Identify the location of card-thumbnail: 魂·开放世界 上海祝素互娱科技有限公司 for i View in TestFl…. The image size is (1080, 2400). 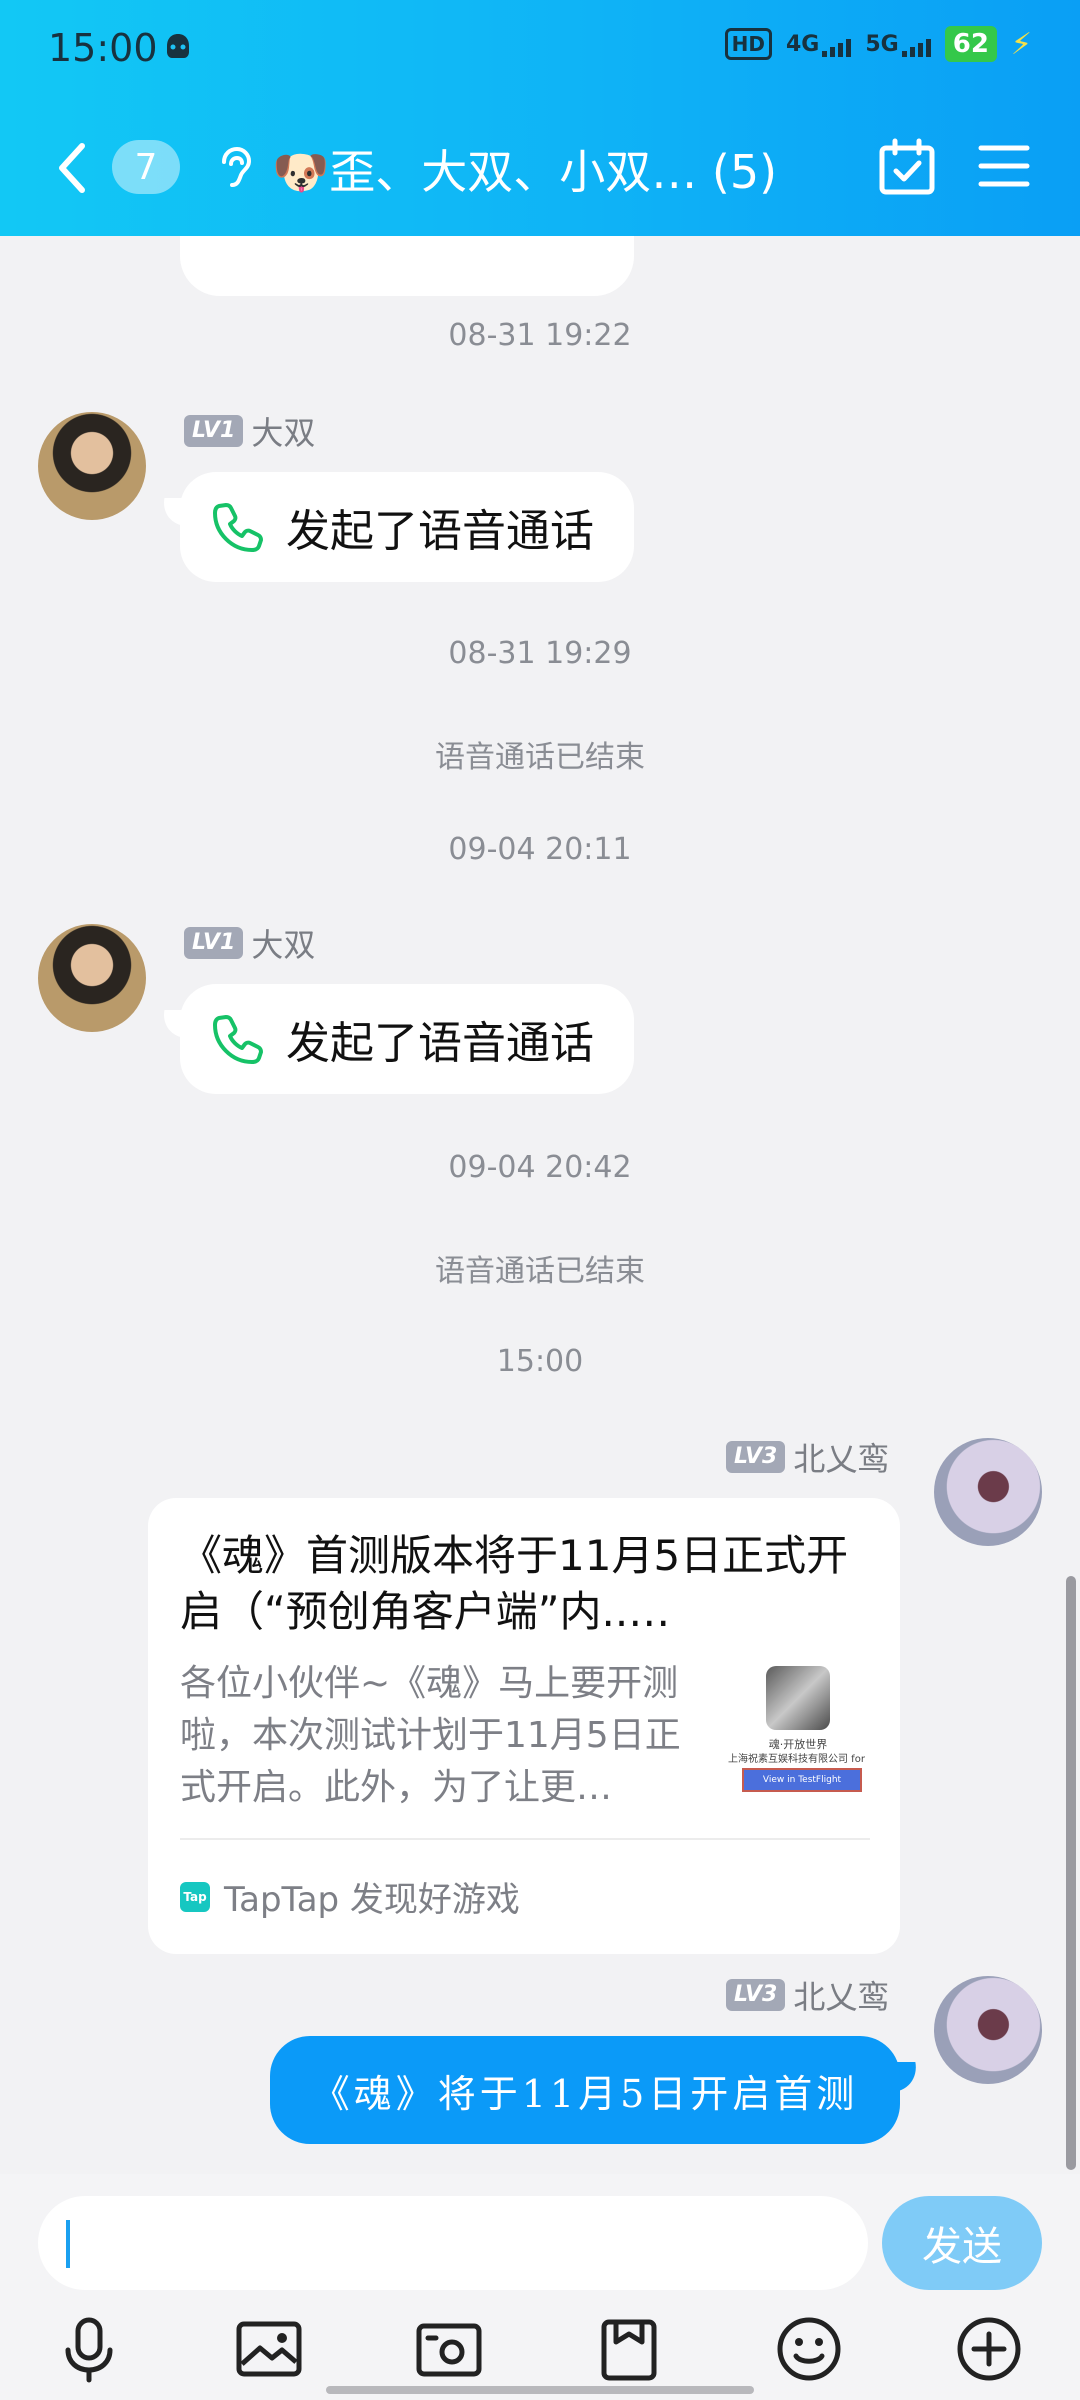
(798, 1734).